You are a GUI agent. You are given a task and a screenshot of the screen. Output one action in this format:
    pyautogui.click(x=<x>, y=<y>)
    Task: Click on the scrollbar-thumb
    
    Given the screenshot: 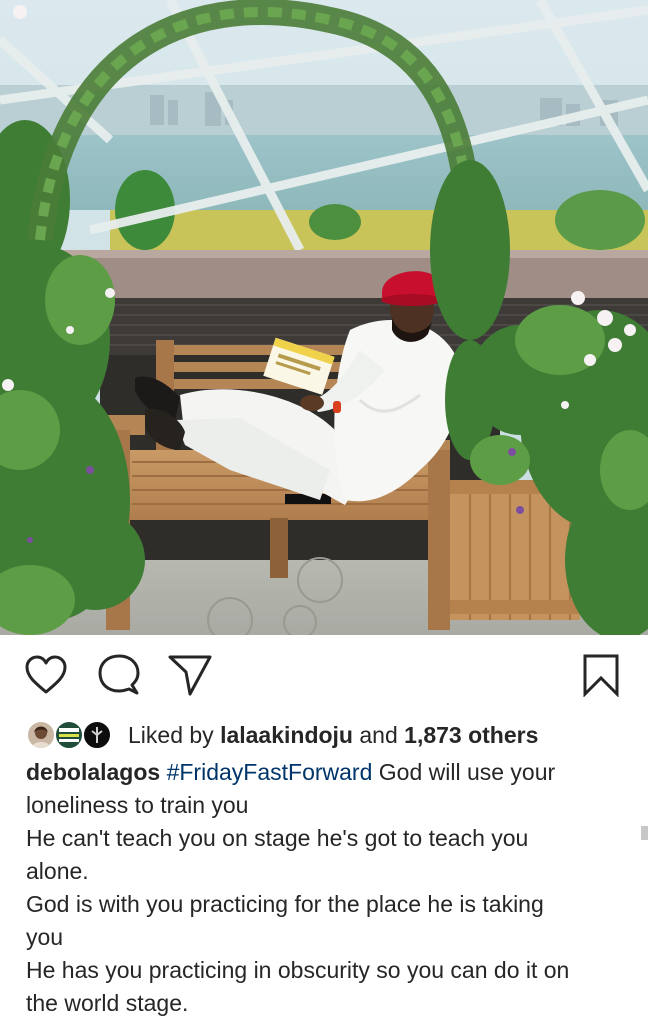 What is the action you would take?
    pyautogui.click(x=644, y=833)
    